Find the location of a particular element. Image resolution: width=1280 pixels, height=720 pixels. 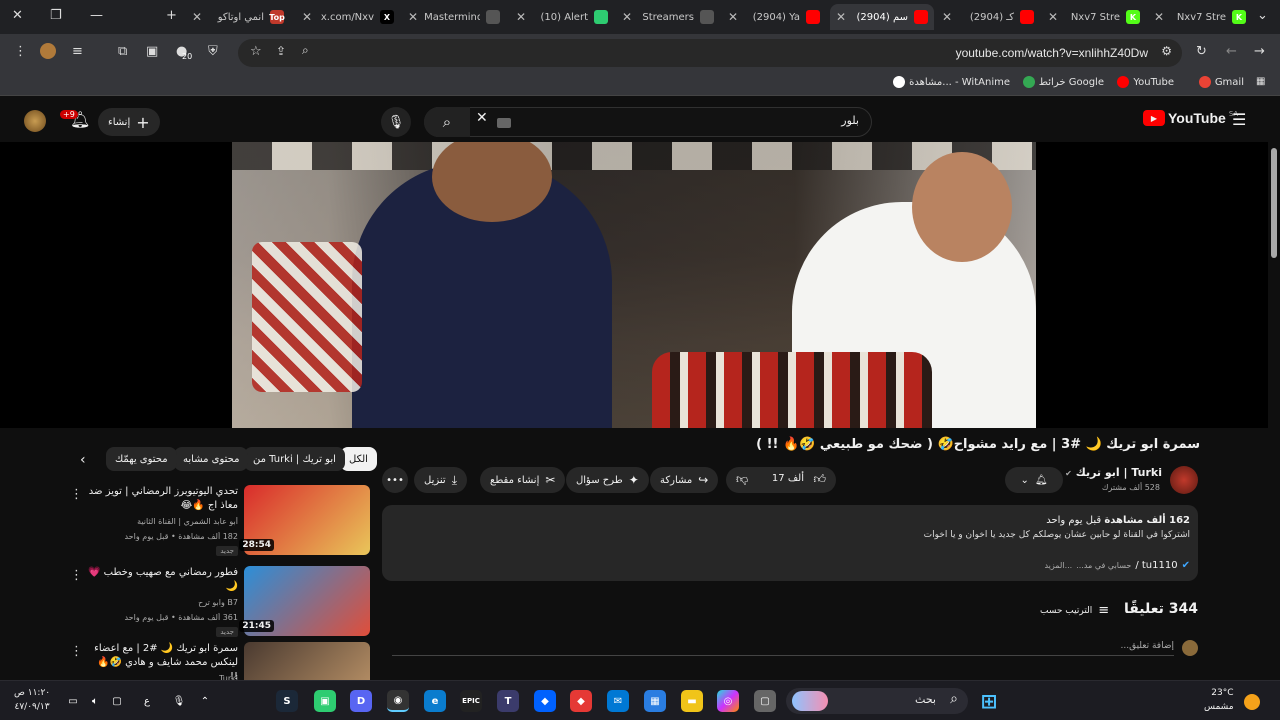

channel-avatar is located at coordinates (1184, 480).